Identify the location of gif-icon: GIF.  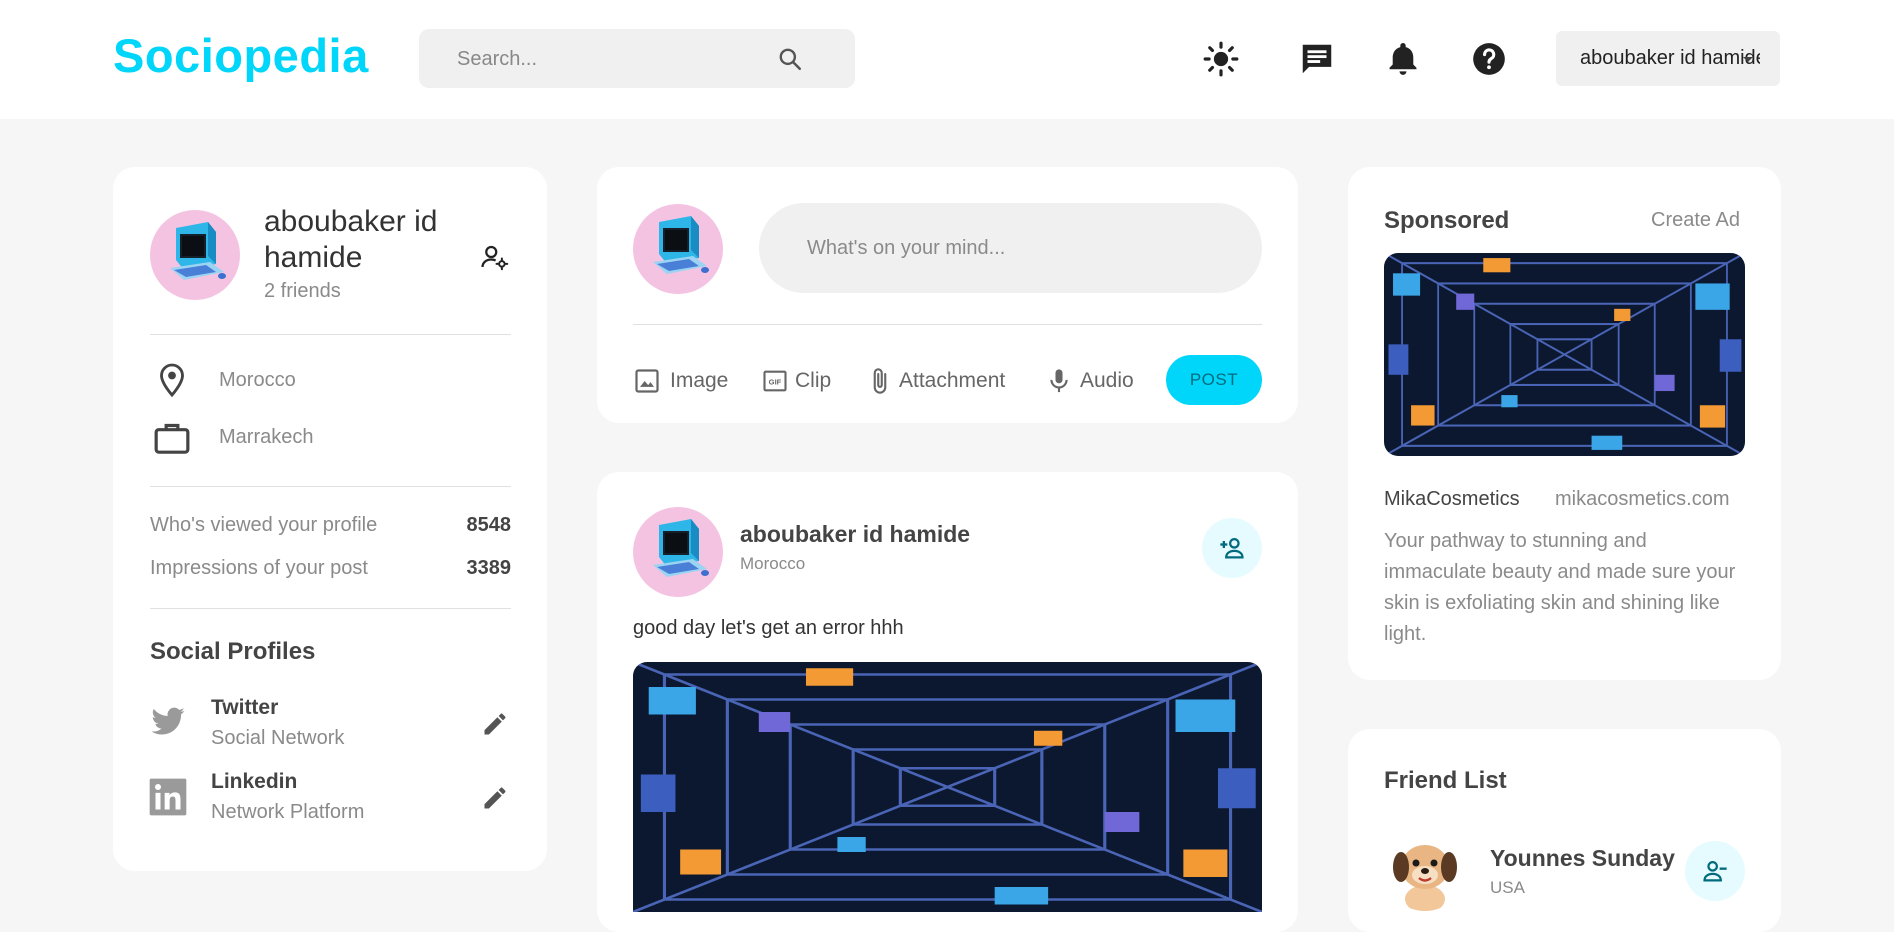
(775, 381).